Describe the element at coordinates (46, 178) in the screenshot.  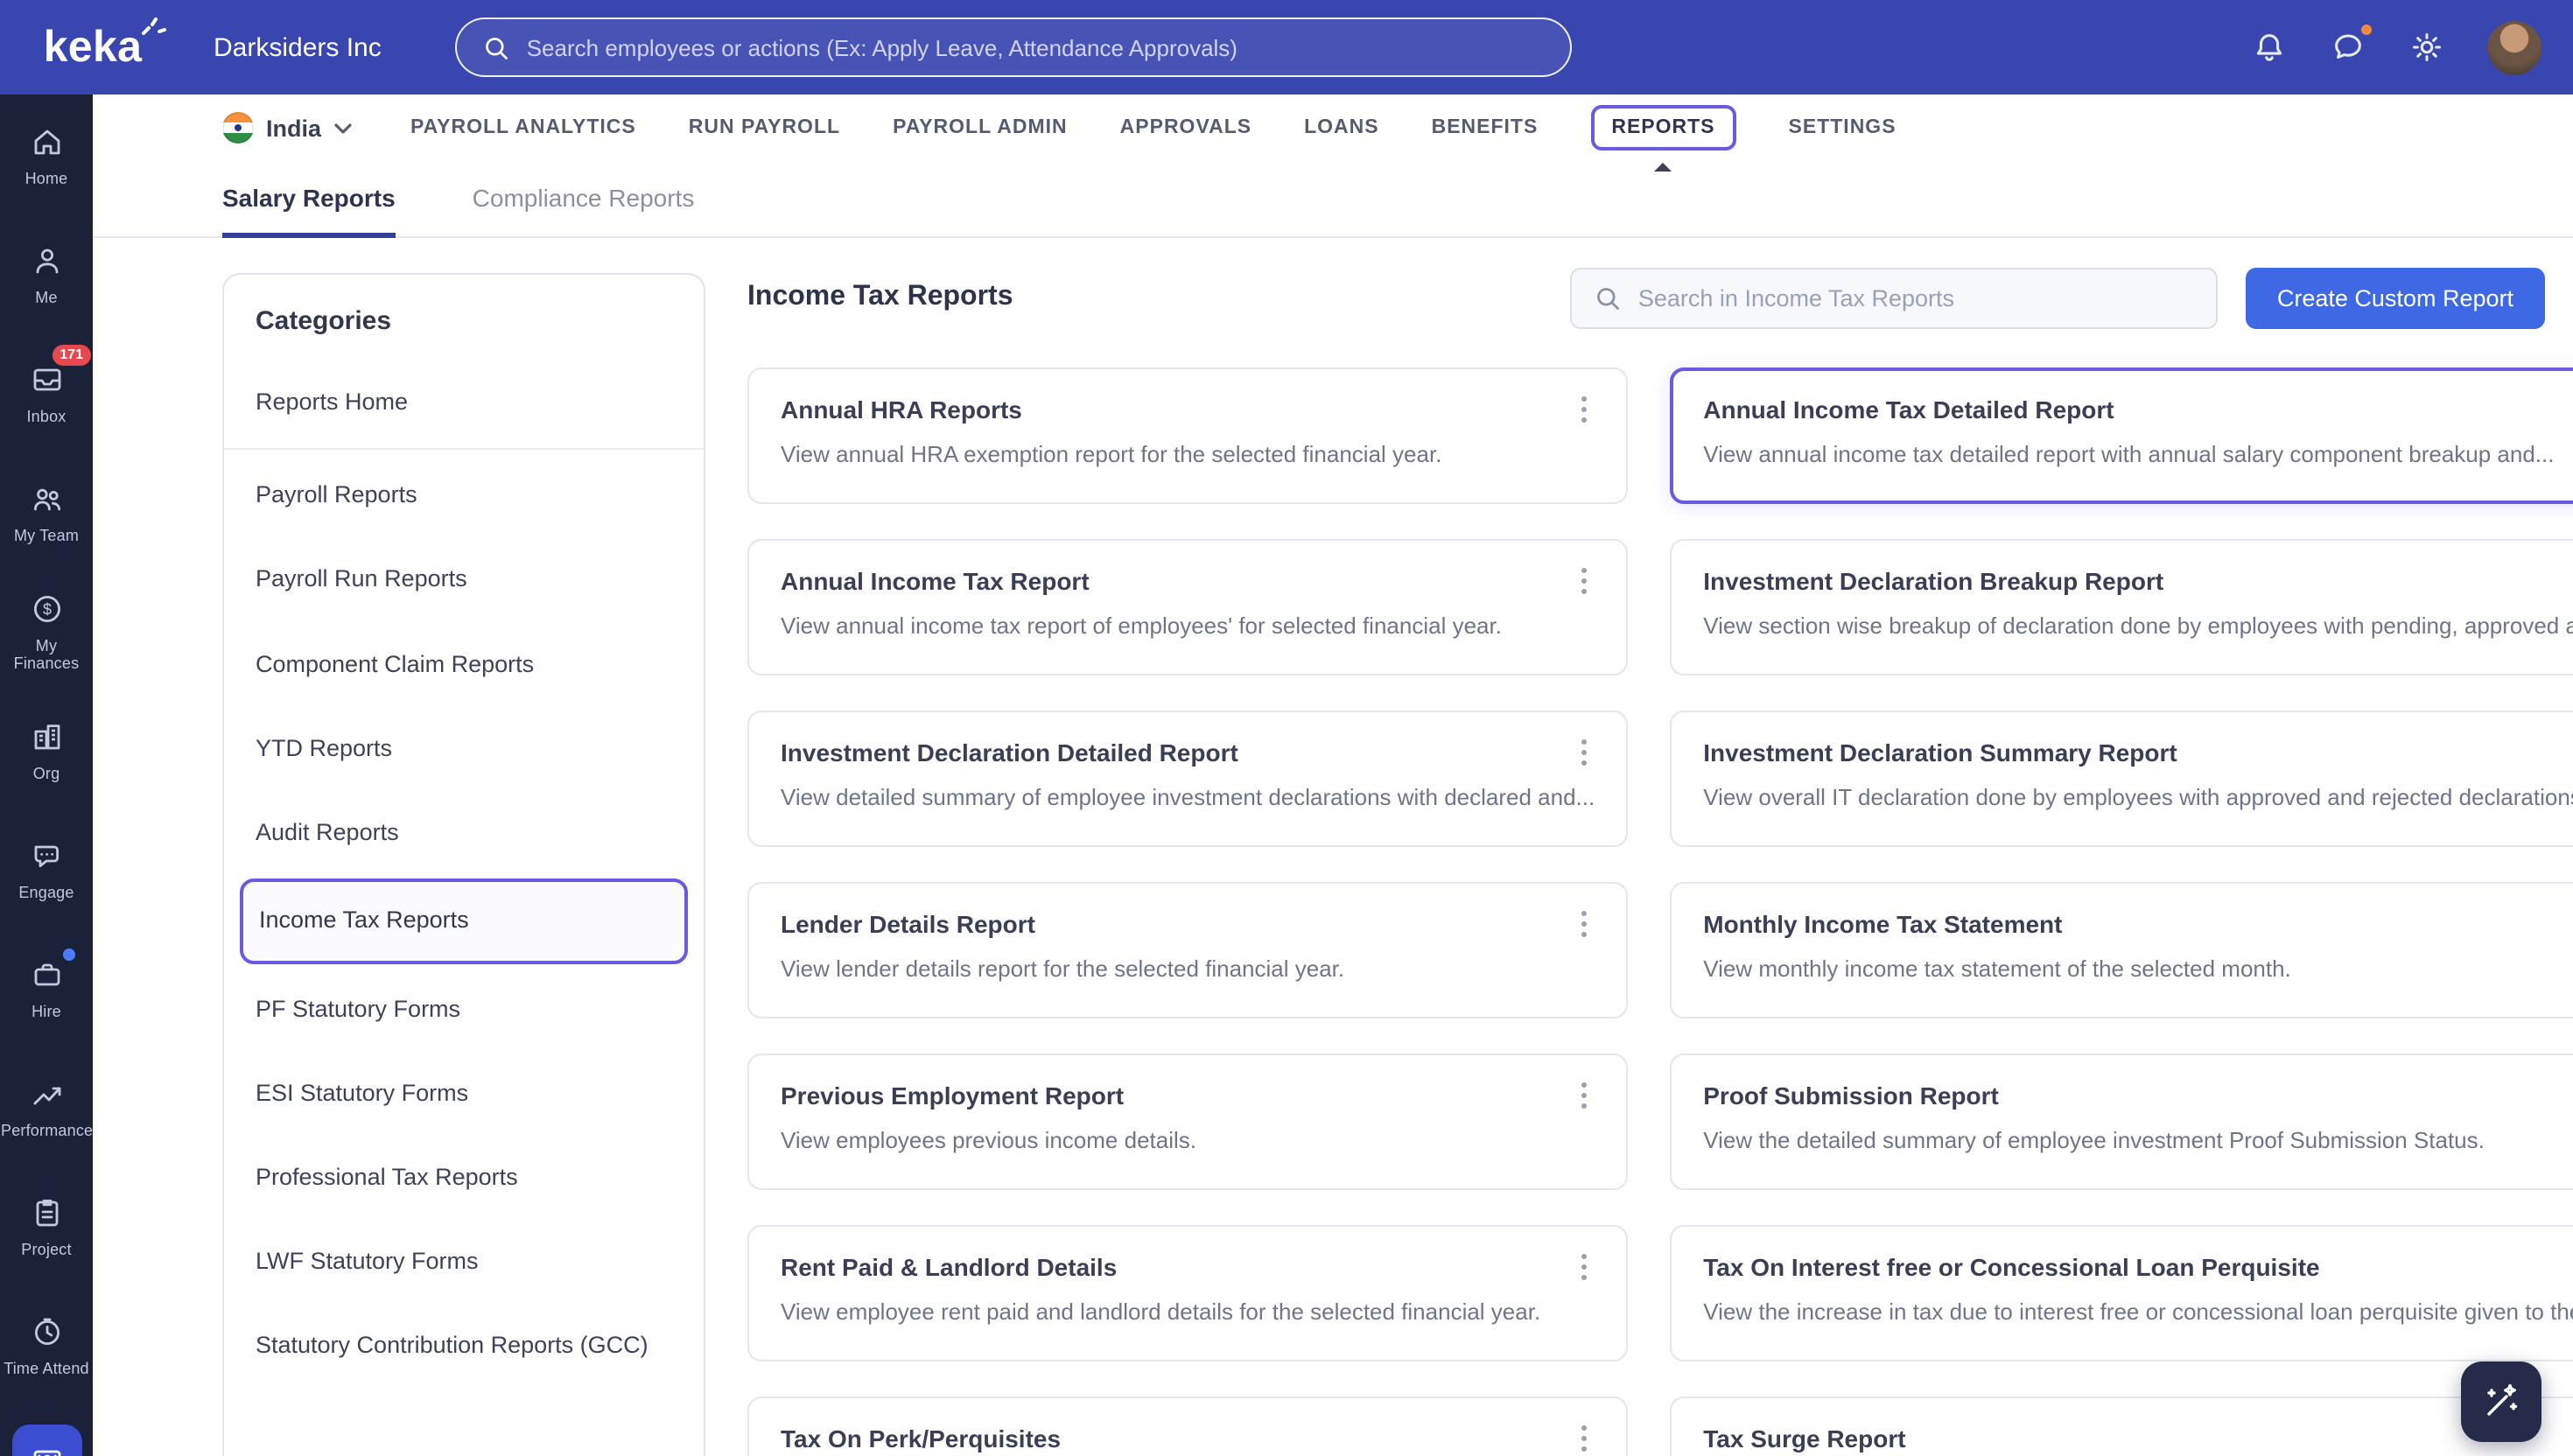
I see `sidebar-label: Home` at that location.